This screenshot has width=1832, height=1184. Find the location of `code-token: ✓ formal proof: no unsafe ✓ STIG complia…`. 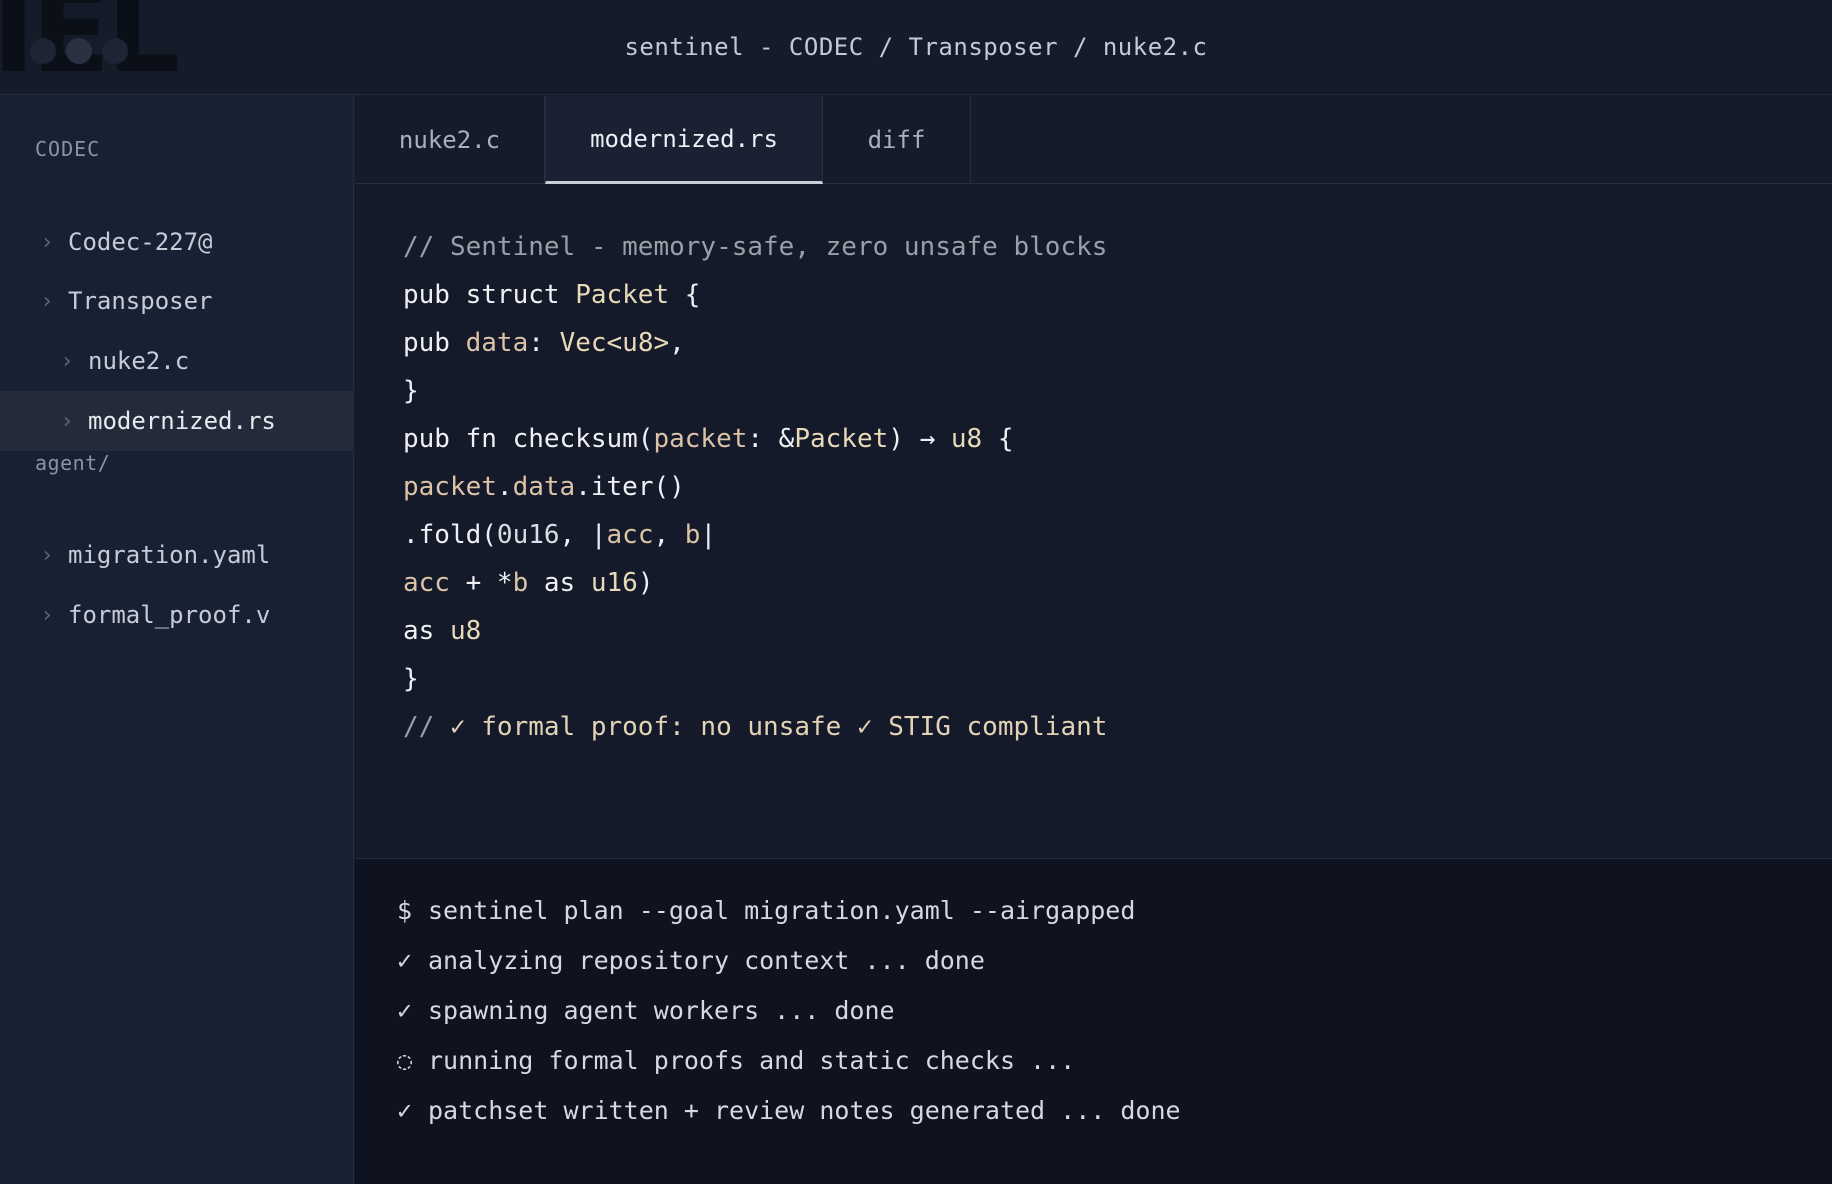

code-token: ✓ formal proof: no unsafe ✓ STIG complia… is located at coordinates (778, 727).